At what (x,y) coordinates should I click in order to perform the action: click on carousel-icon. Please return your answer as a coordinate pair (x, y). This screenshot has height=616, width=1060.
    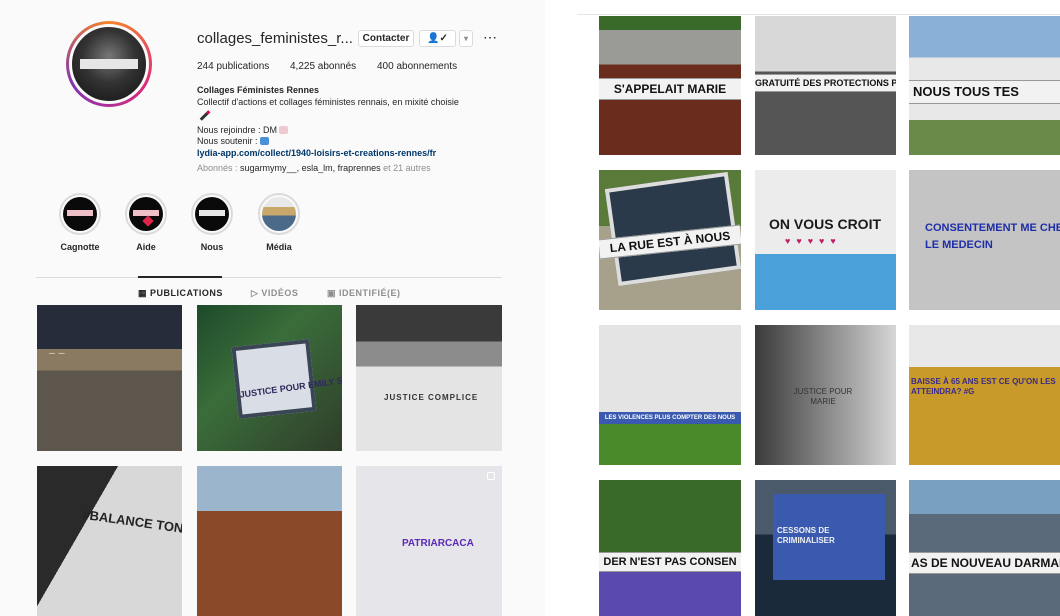
    Looking at the image, I should click on (491, 476).